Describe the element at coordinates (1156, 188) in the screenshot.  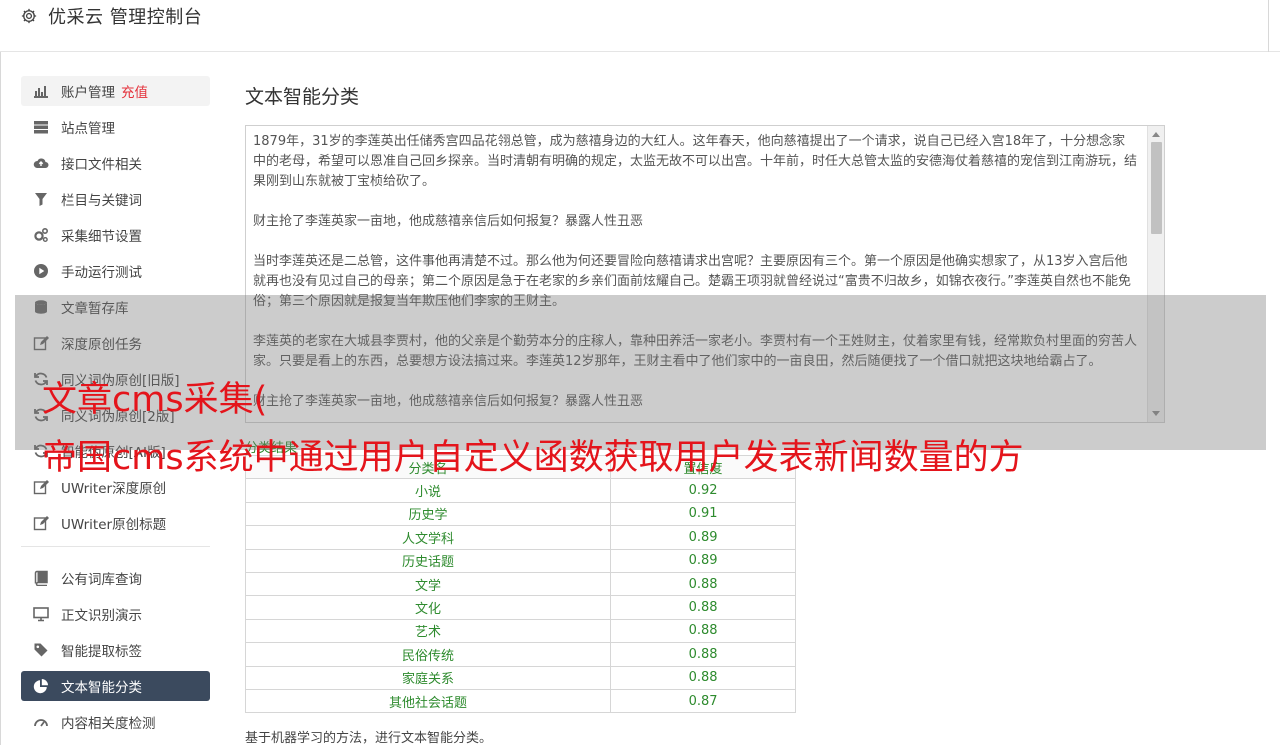
I see `scroll-thumb` at that location.